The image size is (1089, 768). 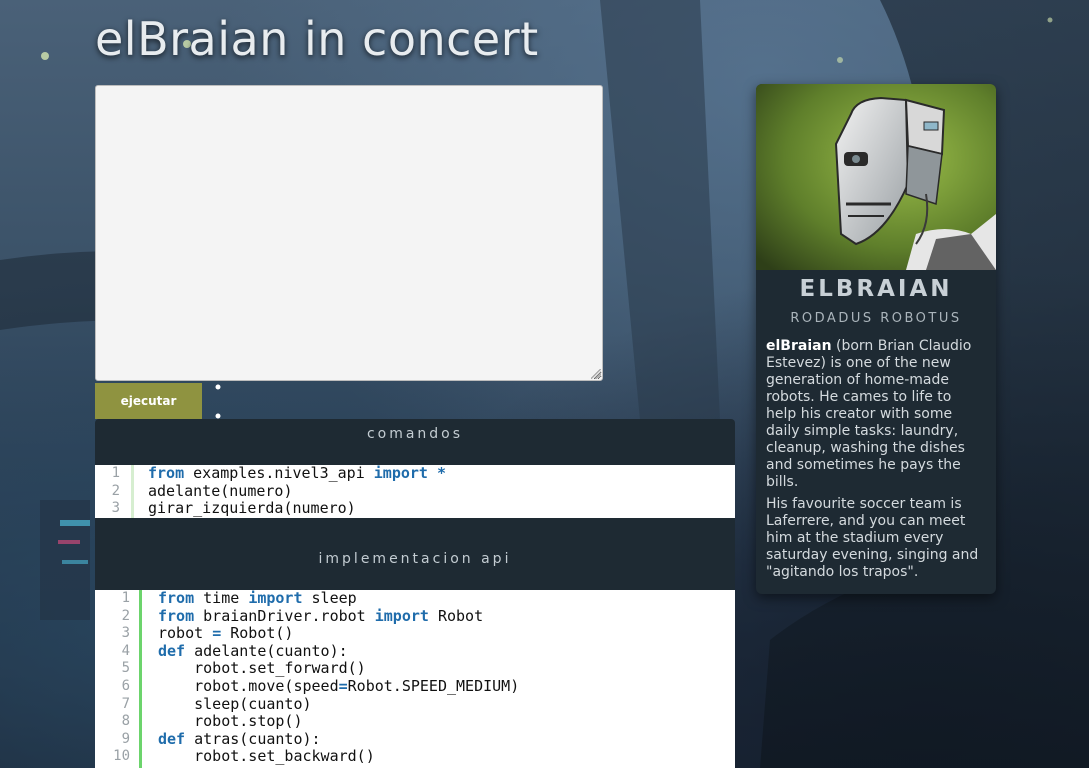 What do you see at coordinates (799, 346) in the screenshot?
I see `bio-name: elBraian` at bounding box center [799, 346].